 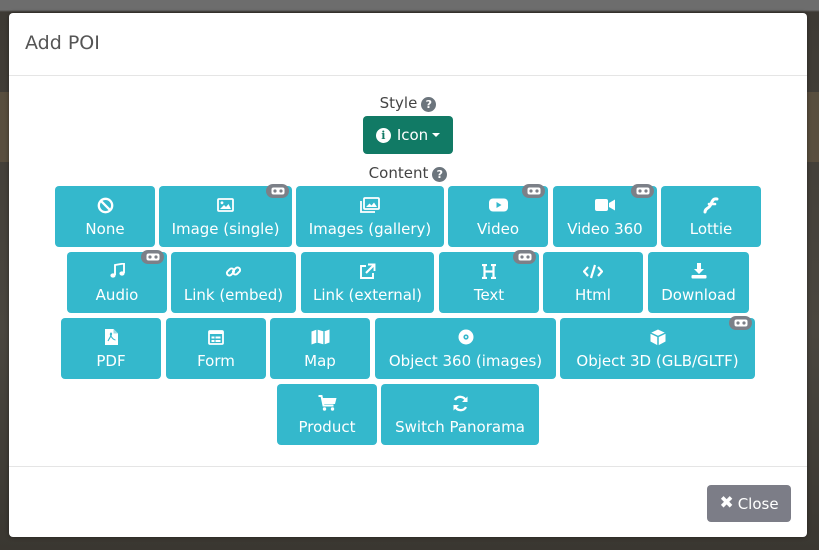 I want to click on info-icon: i, so click(x=383, y=135).